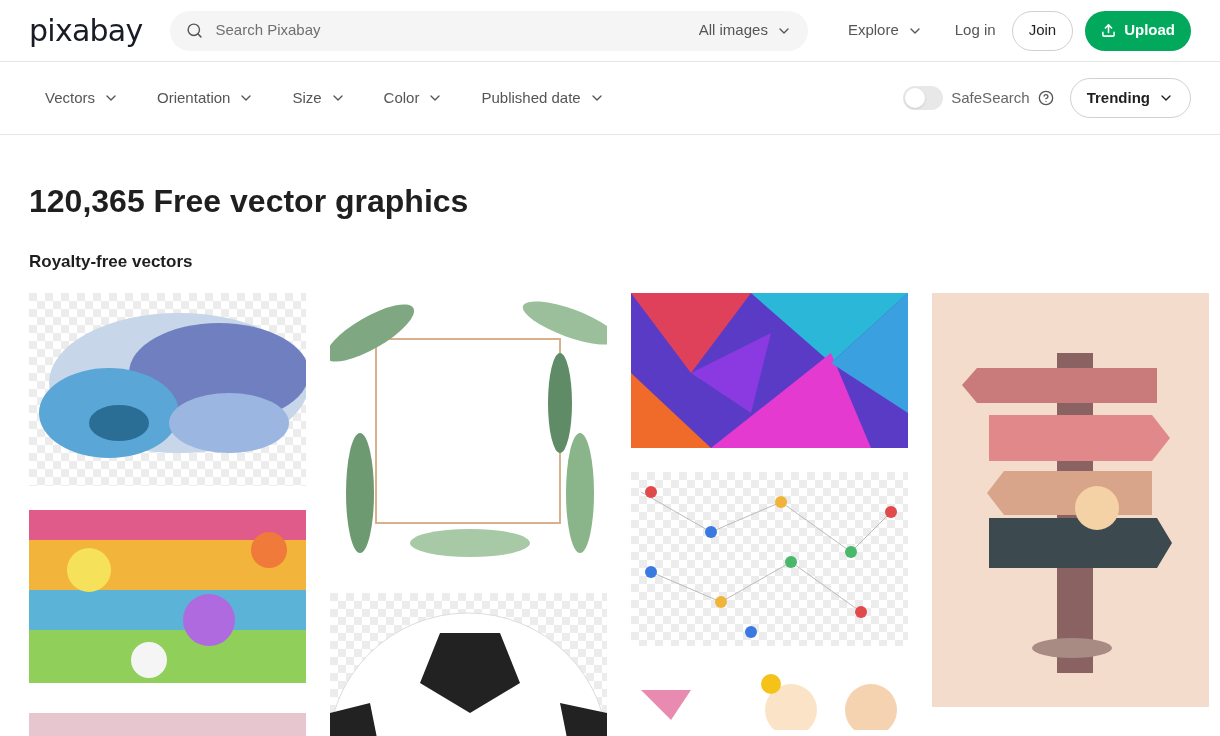  Describe the element at coordinates (745, 30) in the screenshot. I see `scope-dropdown: All images` at that location.